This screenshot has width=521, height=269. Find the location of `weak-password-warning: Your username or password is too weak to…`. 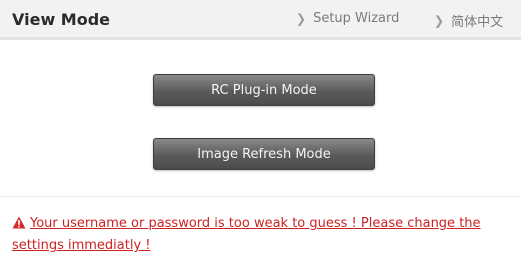

weak-password-warning: Your username or password is too weak to… is located at coordinates (257, 235).